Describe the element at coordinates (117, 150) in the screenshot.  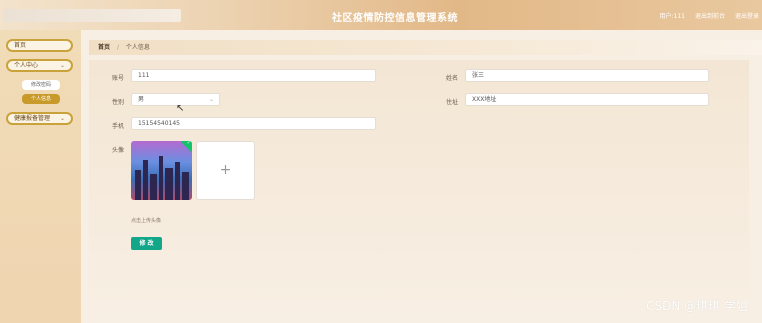
I see `avatar-label: 头像` at that location.